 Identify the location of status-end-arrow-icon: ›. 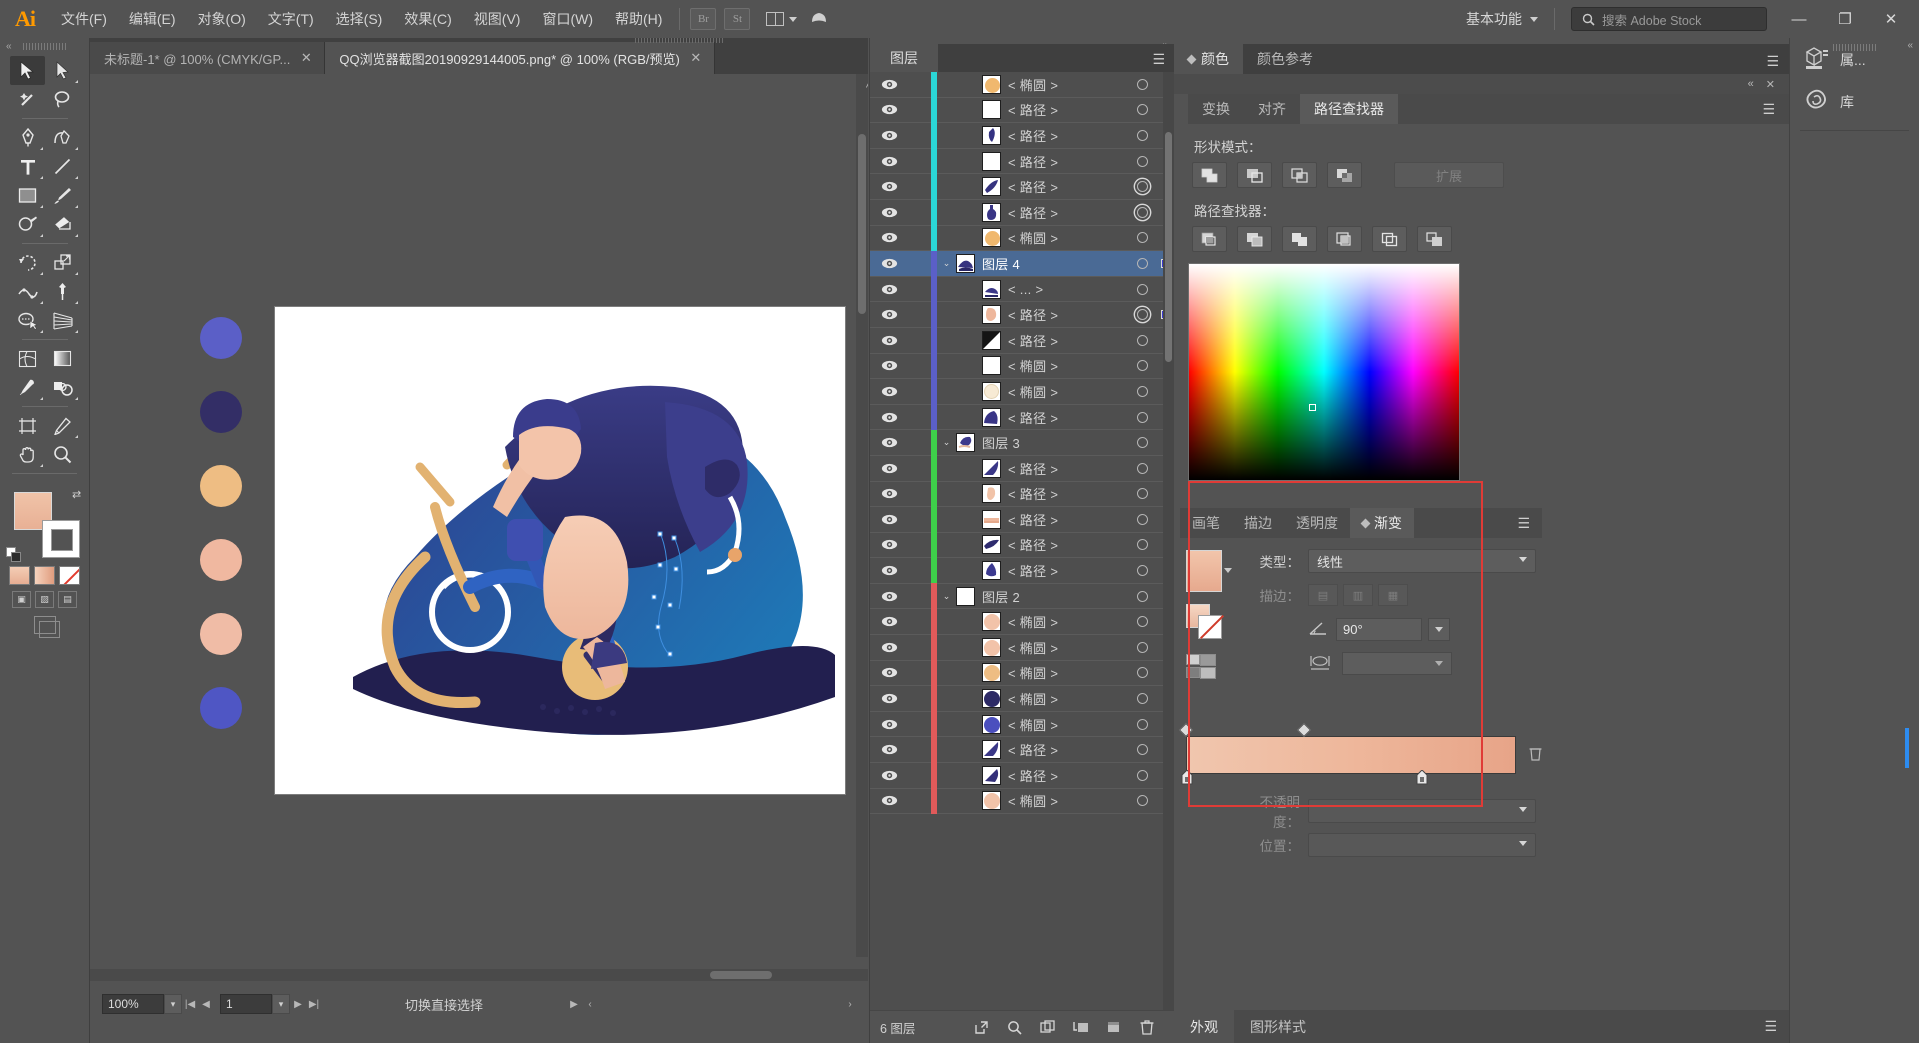
(850, 1004).